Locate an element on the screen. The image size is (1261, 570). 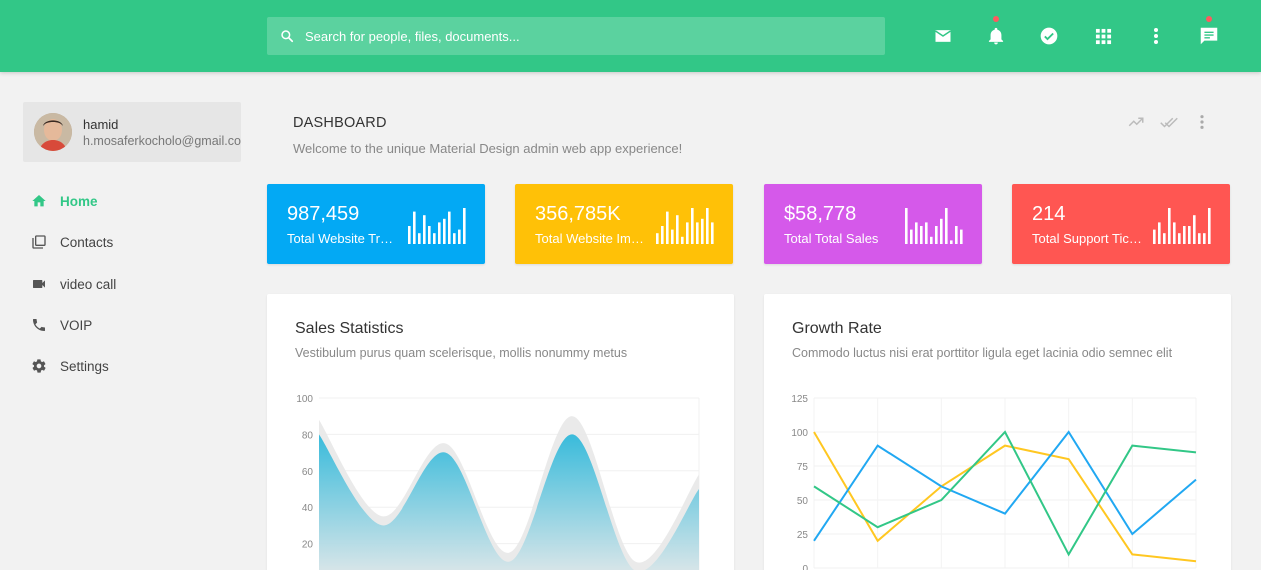
stat-label: Total Website Impressions is located at coordinates (590, 238).